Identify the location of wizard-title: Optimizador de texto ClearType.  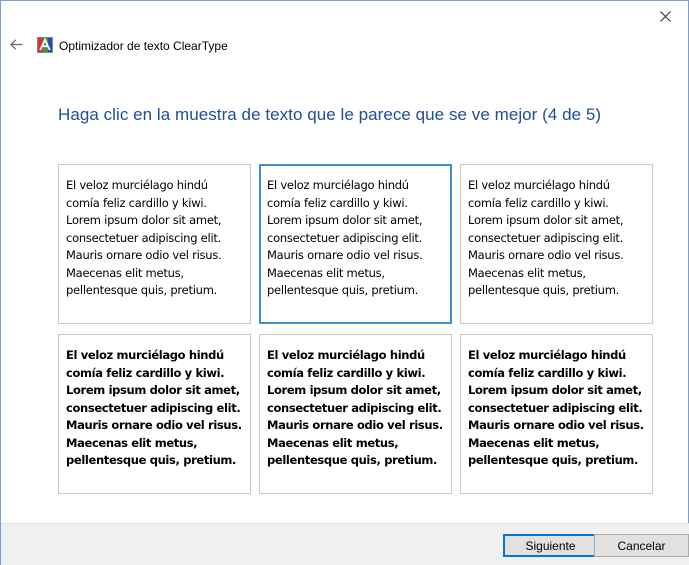
(143, 46).